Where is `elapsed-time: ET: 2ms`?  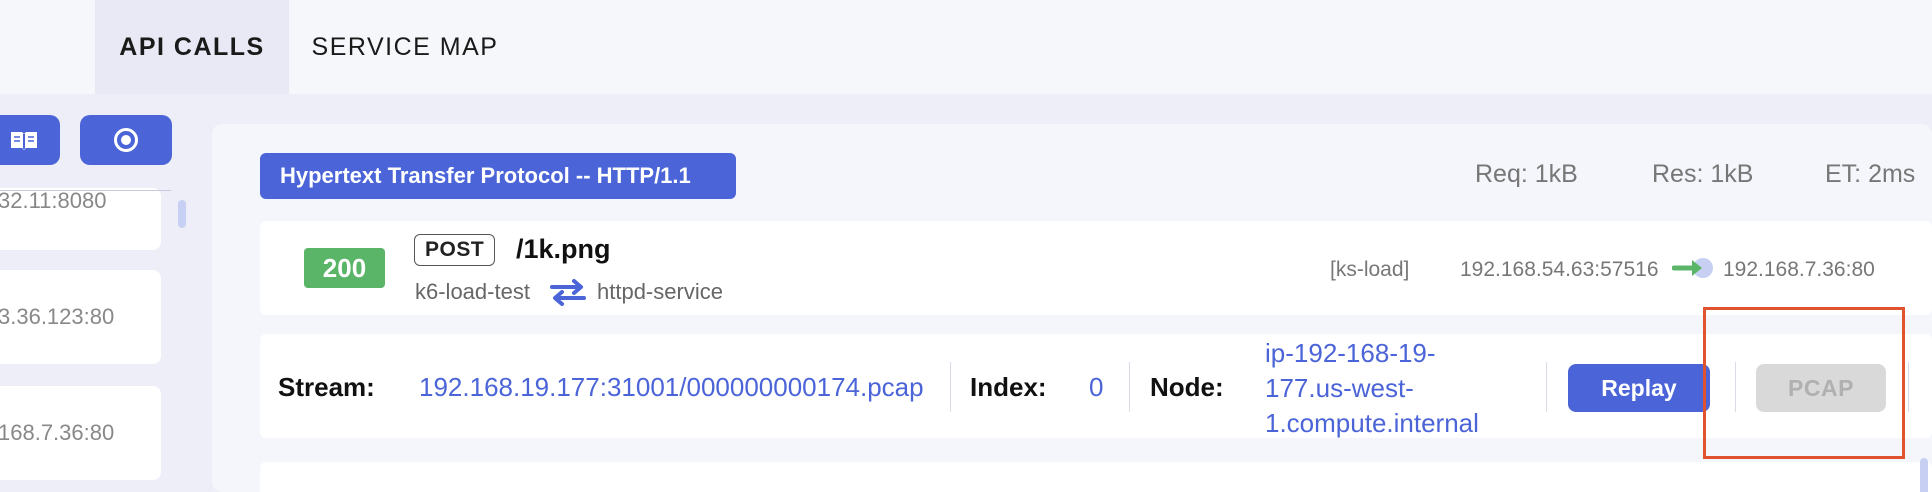
elapsed-time: ET: 2ms is located at coordinates (1870, 174).